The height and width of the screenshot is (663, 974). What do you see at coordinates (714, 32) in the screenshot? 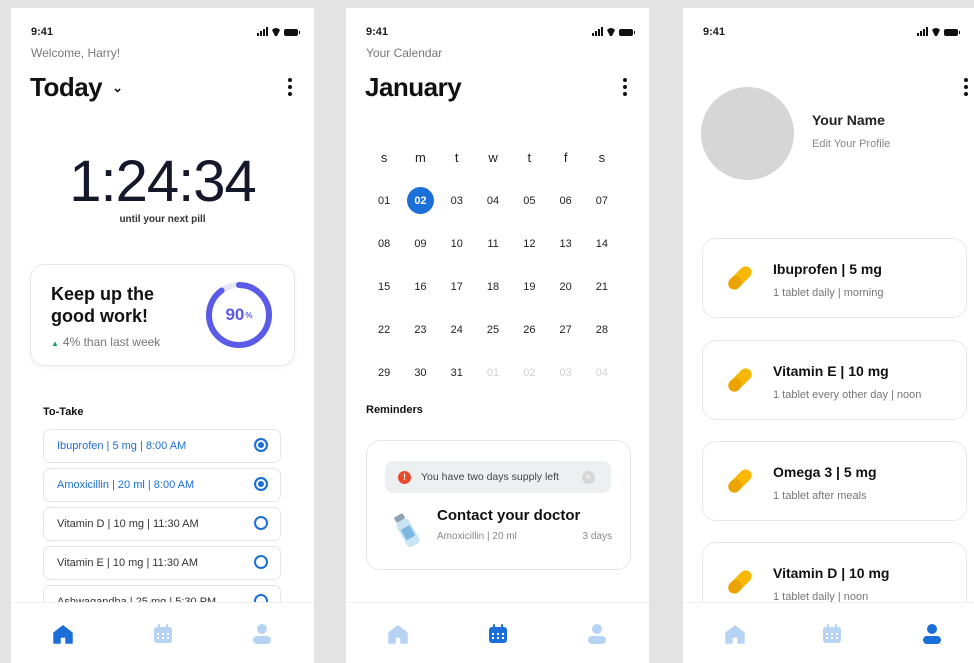
I see `status-time: 9:41` at bounding box center [714, 32].